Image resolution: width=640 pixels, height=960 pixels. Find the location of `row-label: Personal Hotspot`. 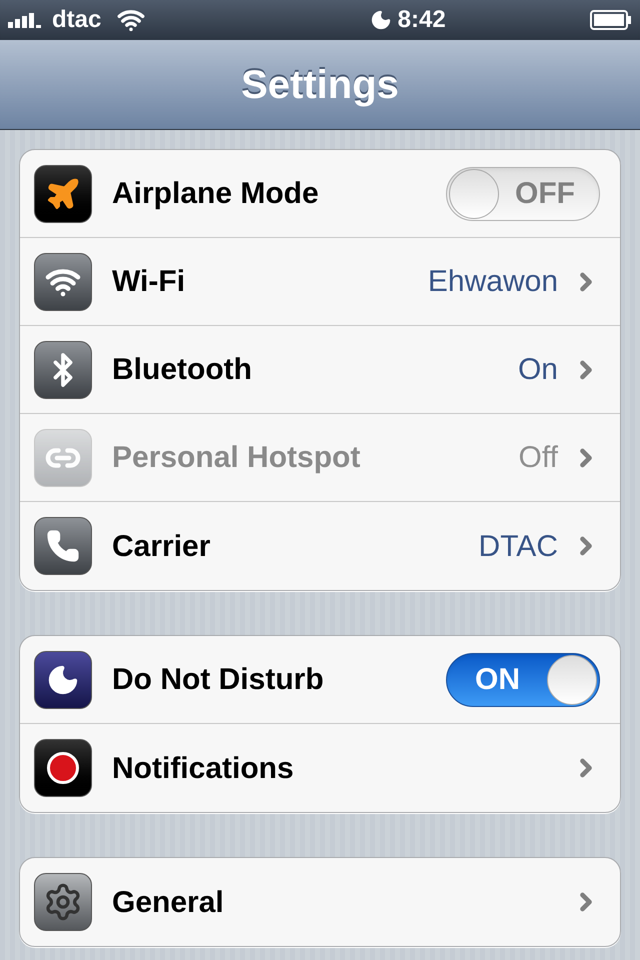

row-label: Personal Hotspot is located at coordinates (237, 458).